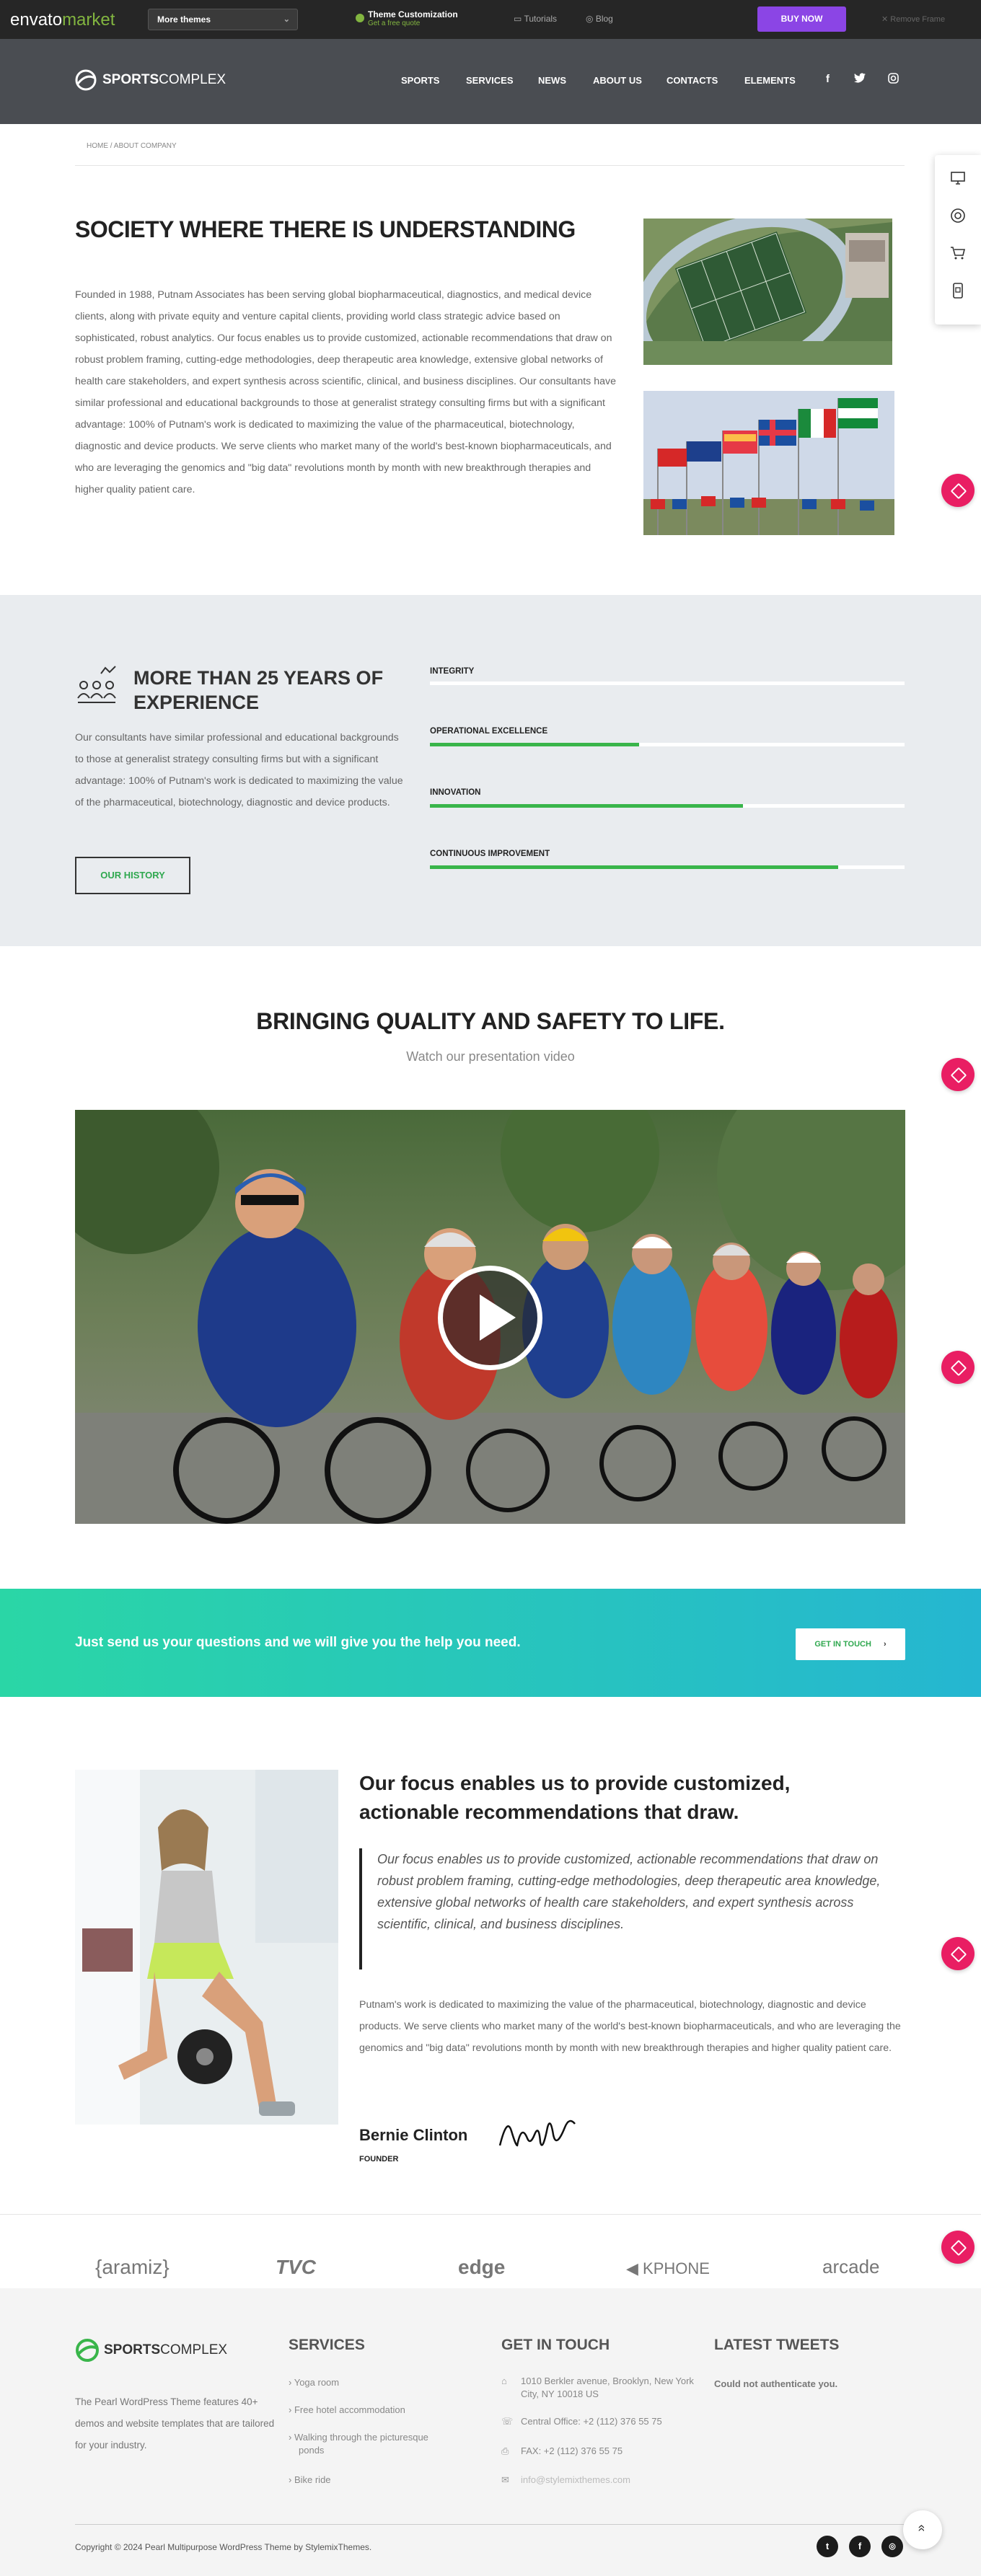 Image resolution: width=981 pixels, height=2576 pixels. Describe the element at coordinates (555, 2345) in the screenshot. I see `footer-heading: GET IN TOUCH` at that location.